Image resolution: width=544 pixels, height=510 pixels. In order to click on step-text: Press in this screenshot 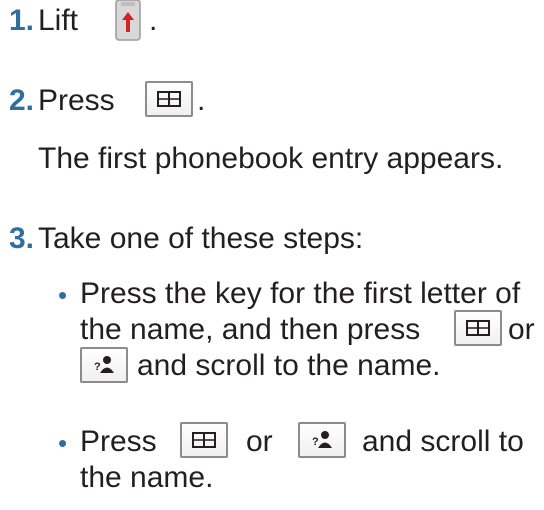, I will do `click(76, 100)`.